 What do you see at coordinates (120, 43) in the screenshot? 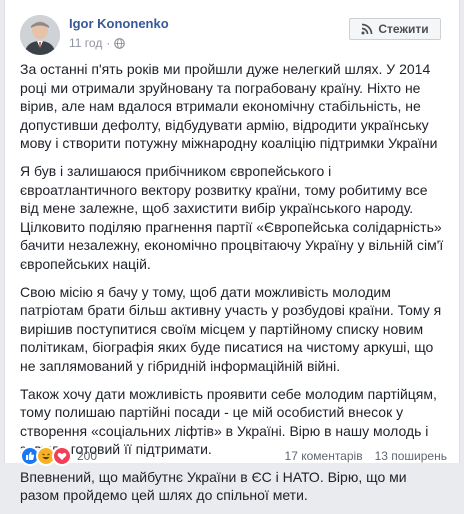
I see `globe-icon` at bounding box center [120, 43].